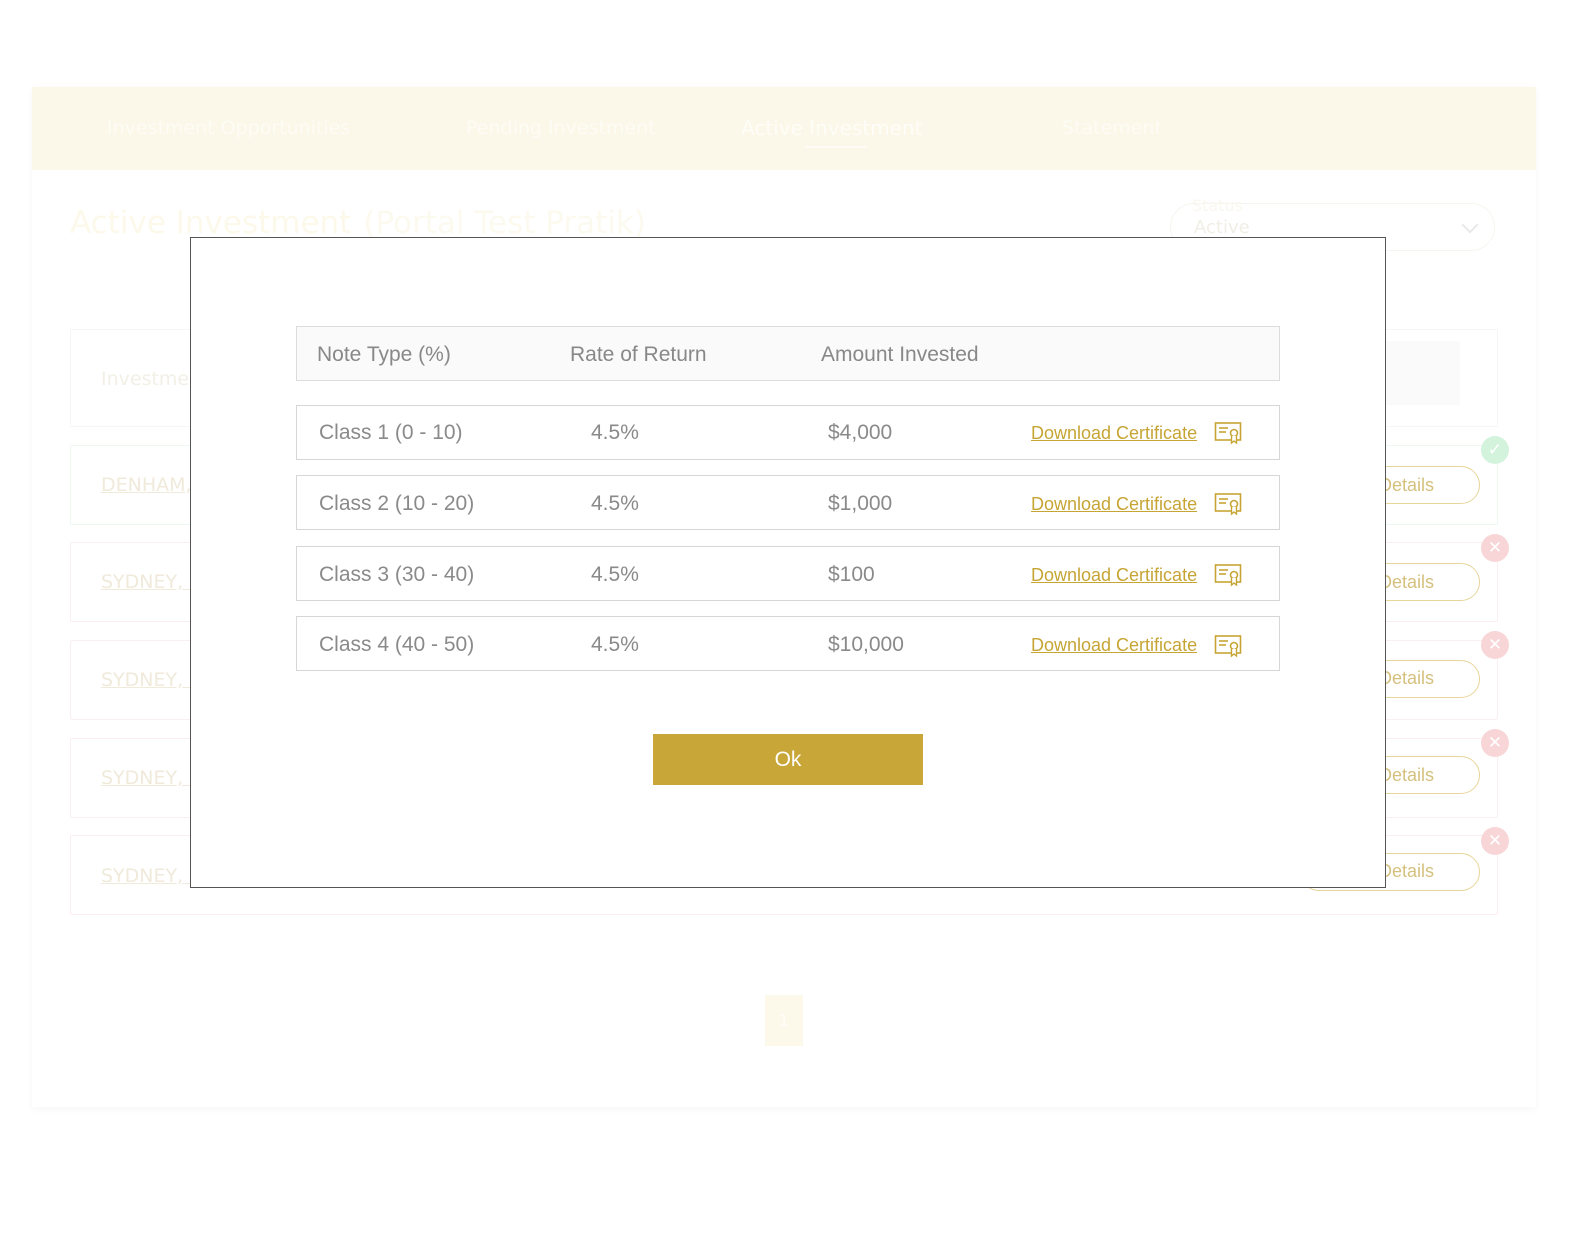  I want to click on status-label: Status, so click(1217, 205).